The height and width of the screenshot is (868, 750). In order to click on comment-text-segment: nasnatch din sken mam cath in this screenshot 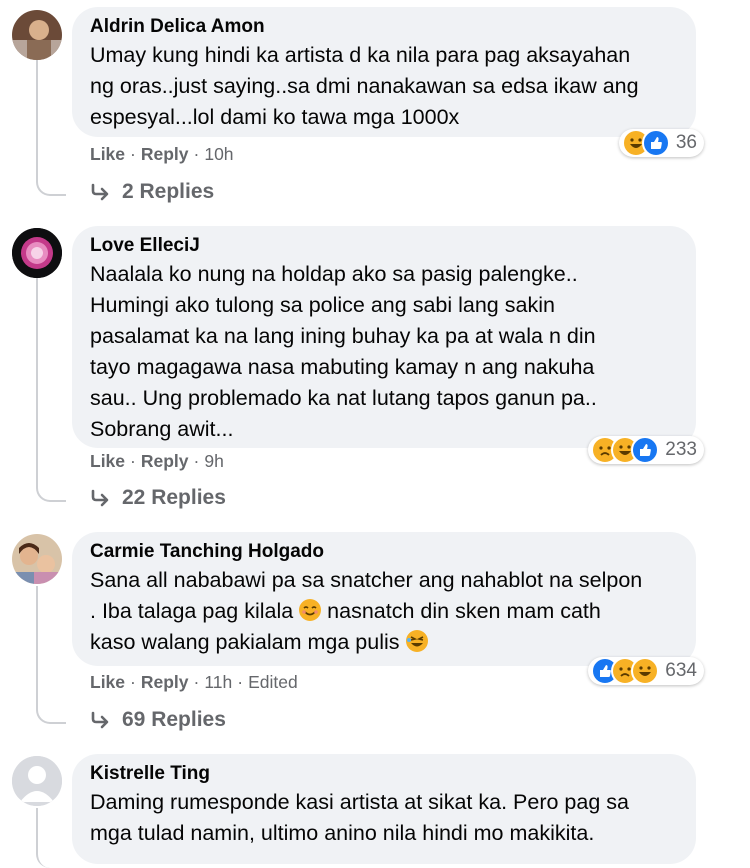, I will do `click(464, 611)`.